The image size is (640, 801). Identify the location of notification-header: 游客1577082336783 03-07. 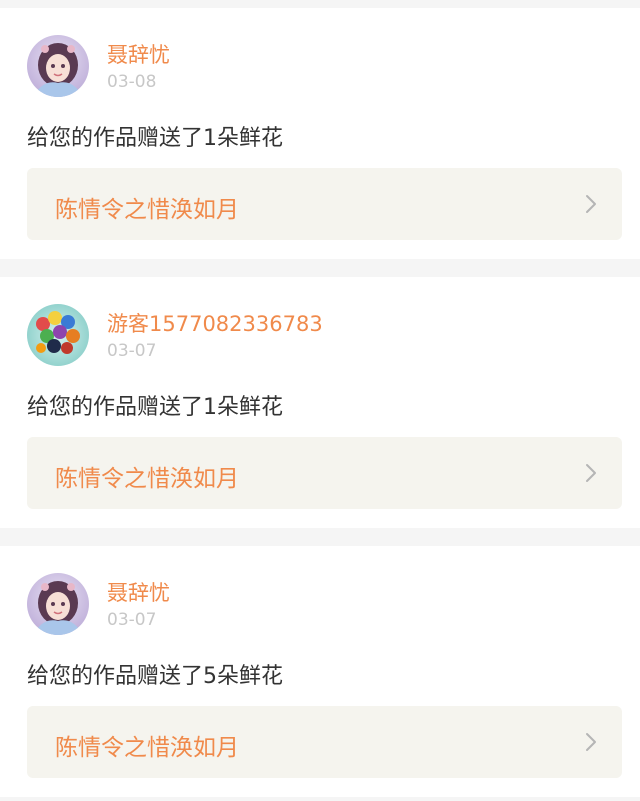
(324, 335).